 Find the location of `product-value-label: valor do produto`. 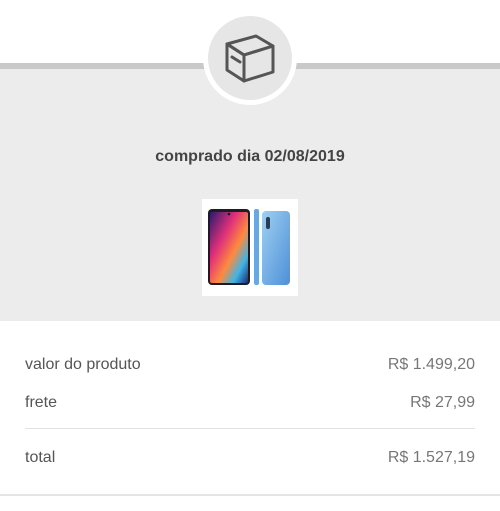

product-value-label: valor do produto is located at coordinates (83, 364).